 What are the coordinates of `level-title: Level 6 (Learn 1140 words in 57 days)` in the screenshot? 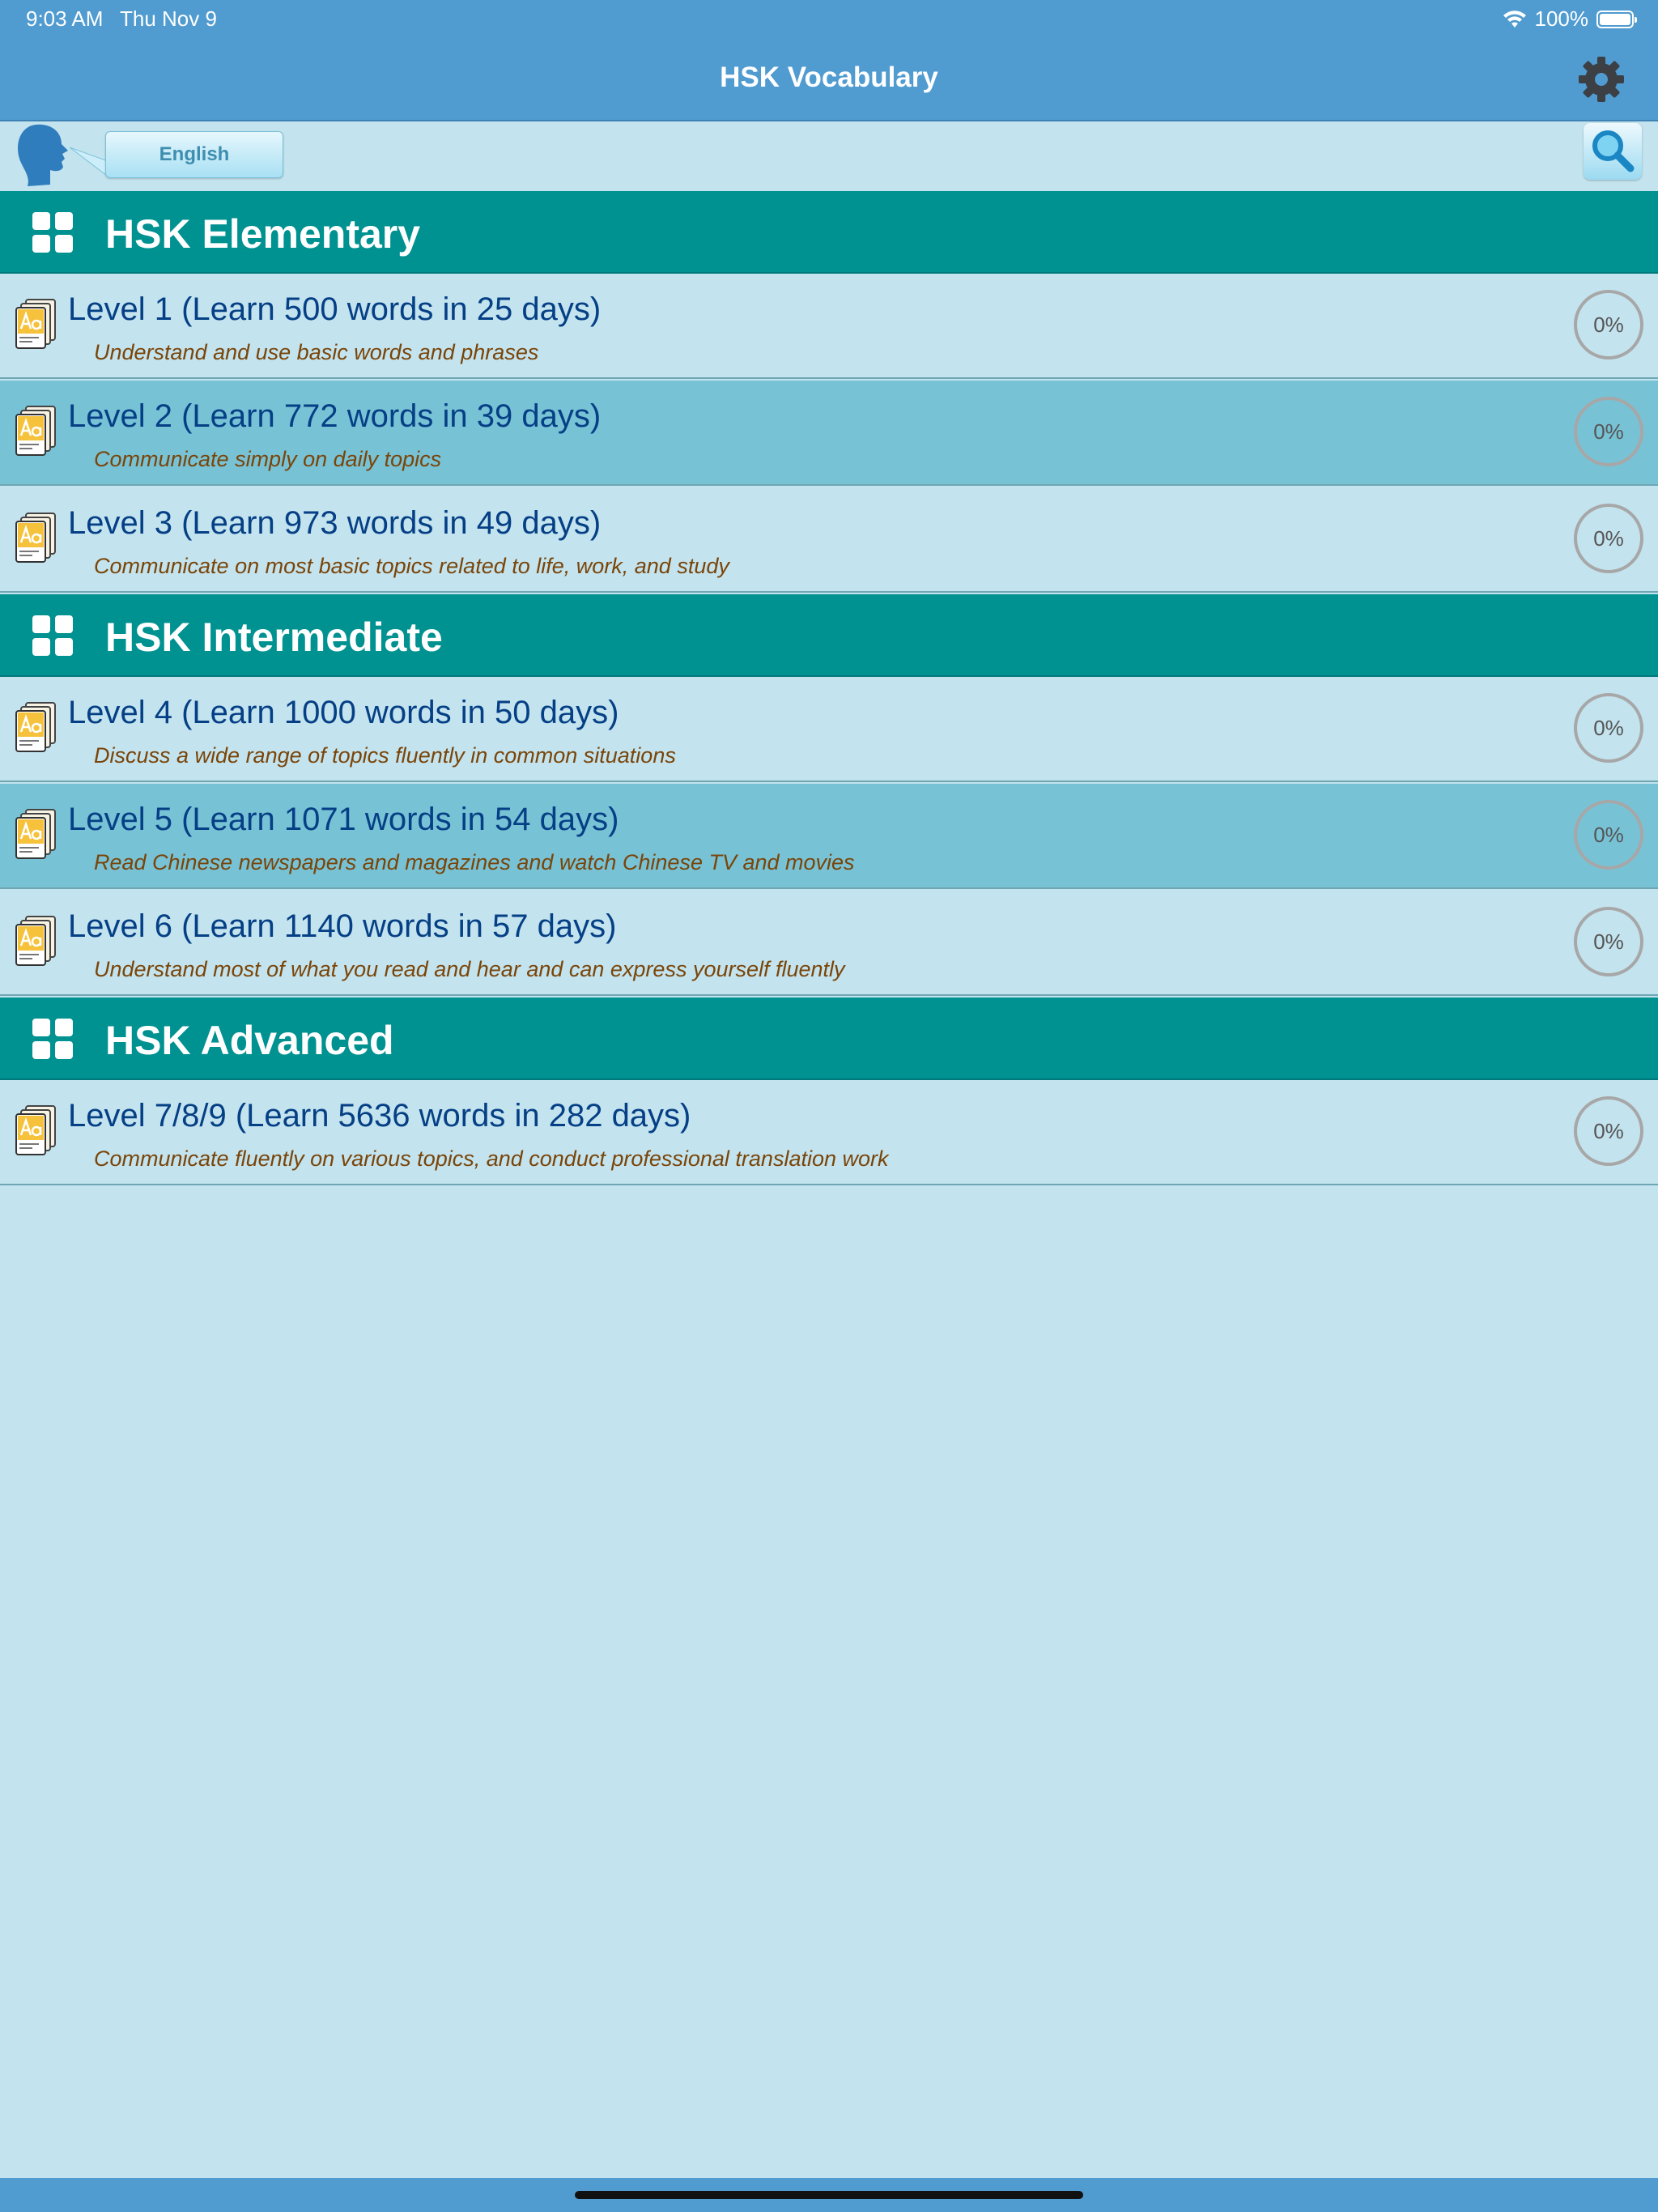 It's located at (342, 926).